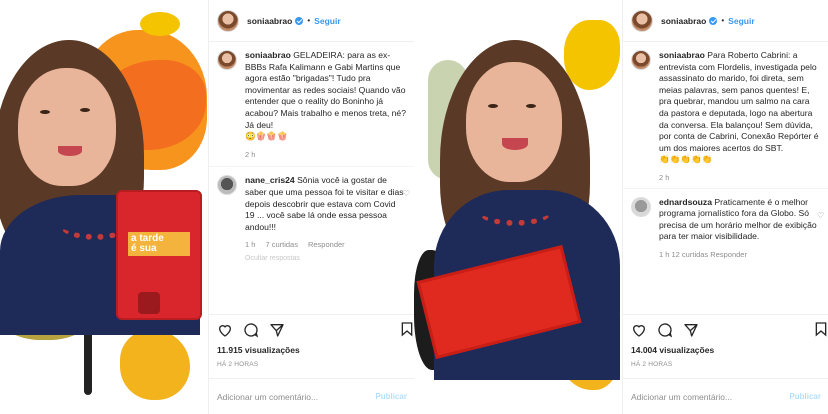  What do you see at coordinates (312, 350) in the screenshot?
I see `view-count: 11.915 visualizações` at bounding box center [312, 350].